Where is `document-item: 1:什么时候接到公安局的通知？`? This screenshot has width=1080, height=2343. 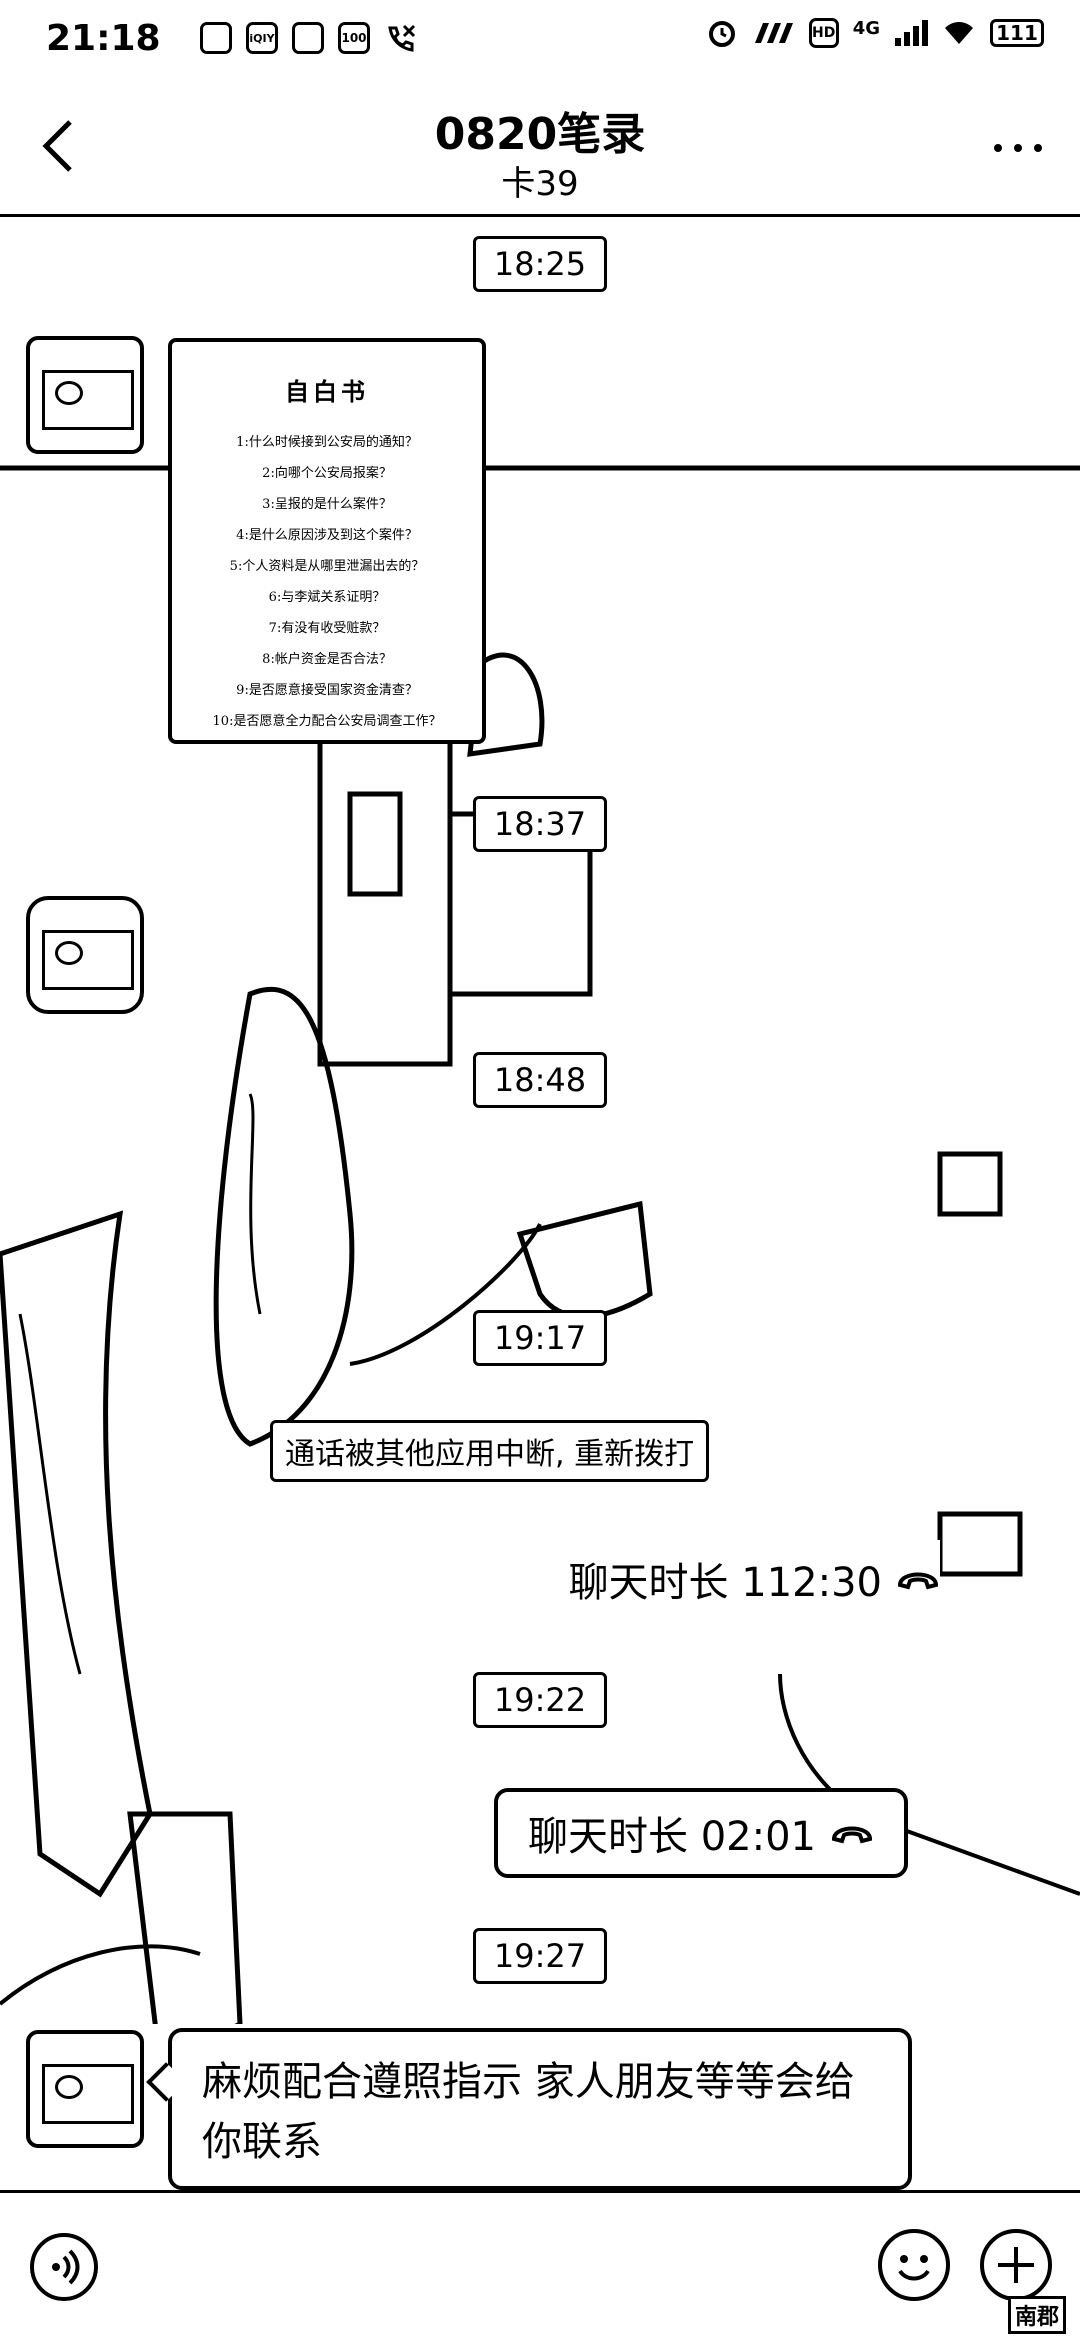
document-item: 1:什么时候接到公安局的通知？ is located at coordinates (327, 442).